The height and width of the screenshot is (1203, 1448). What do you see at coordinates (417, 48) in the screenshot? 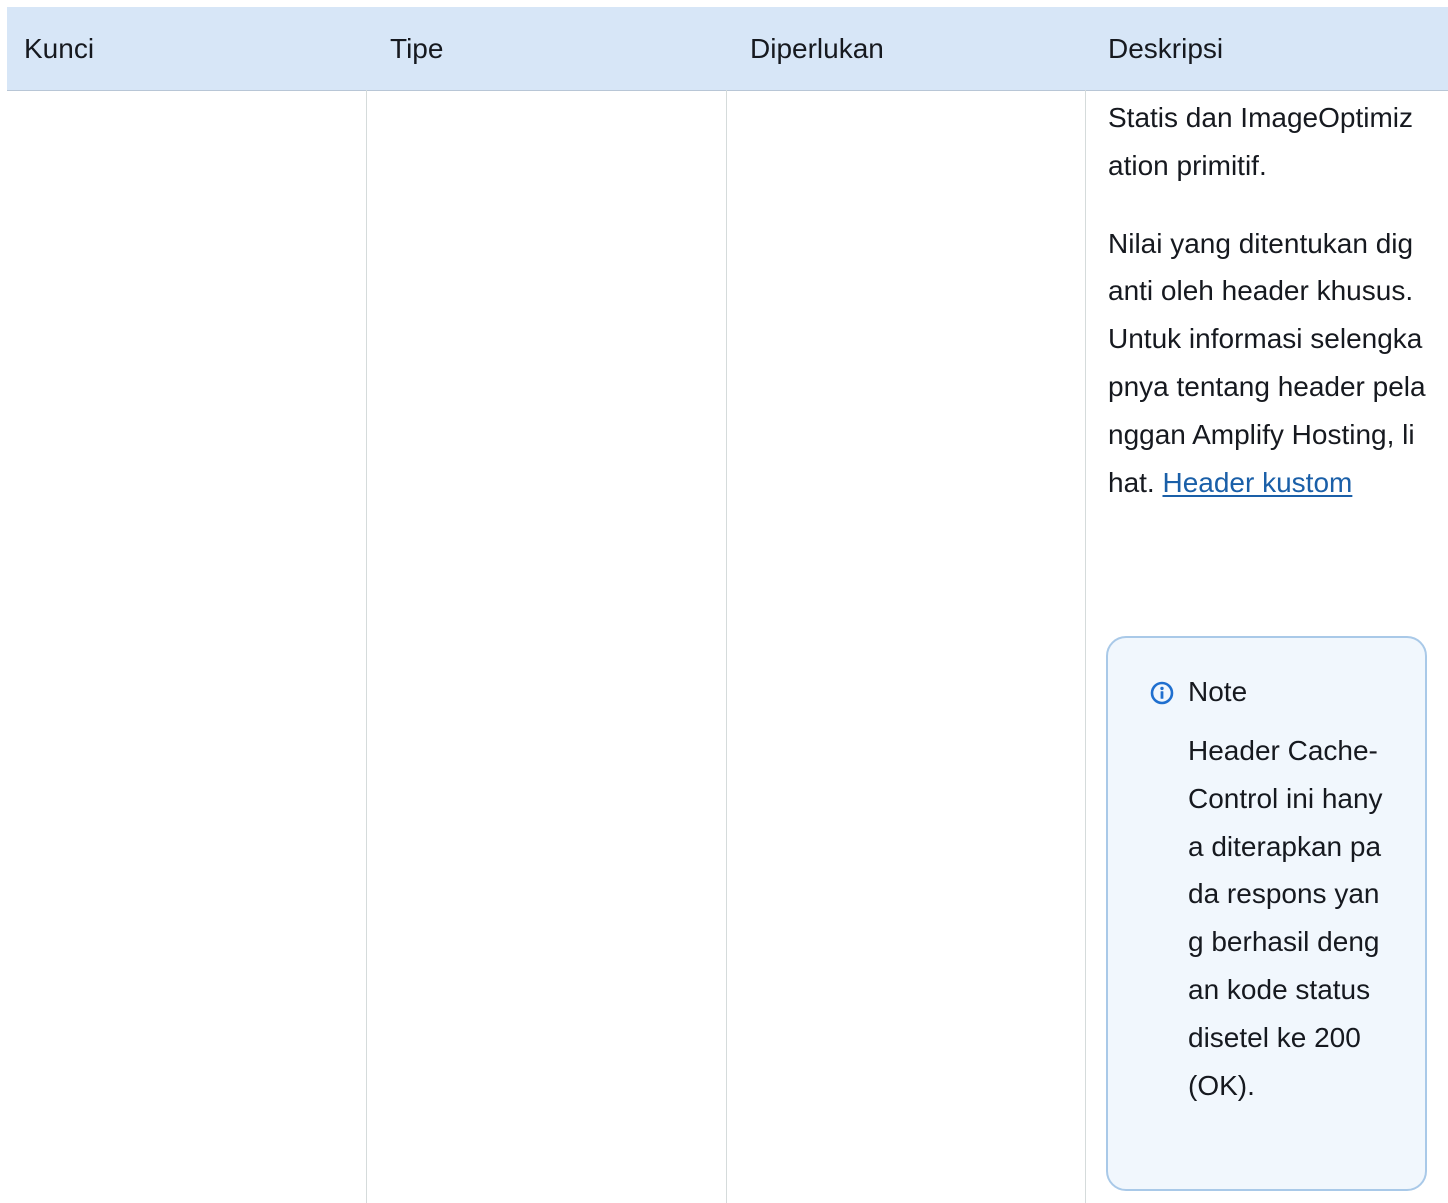
I see `column-header-type: Tipe` at bounding box center [417, 48].